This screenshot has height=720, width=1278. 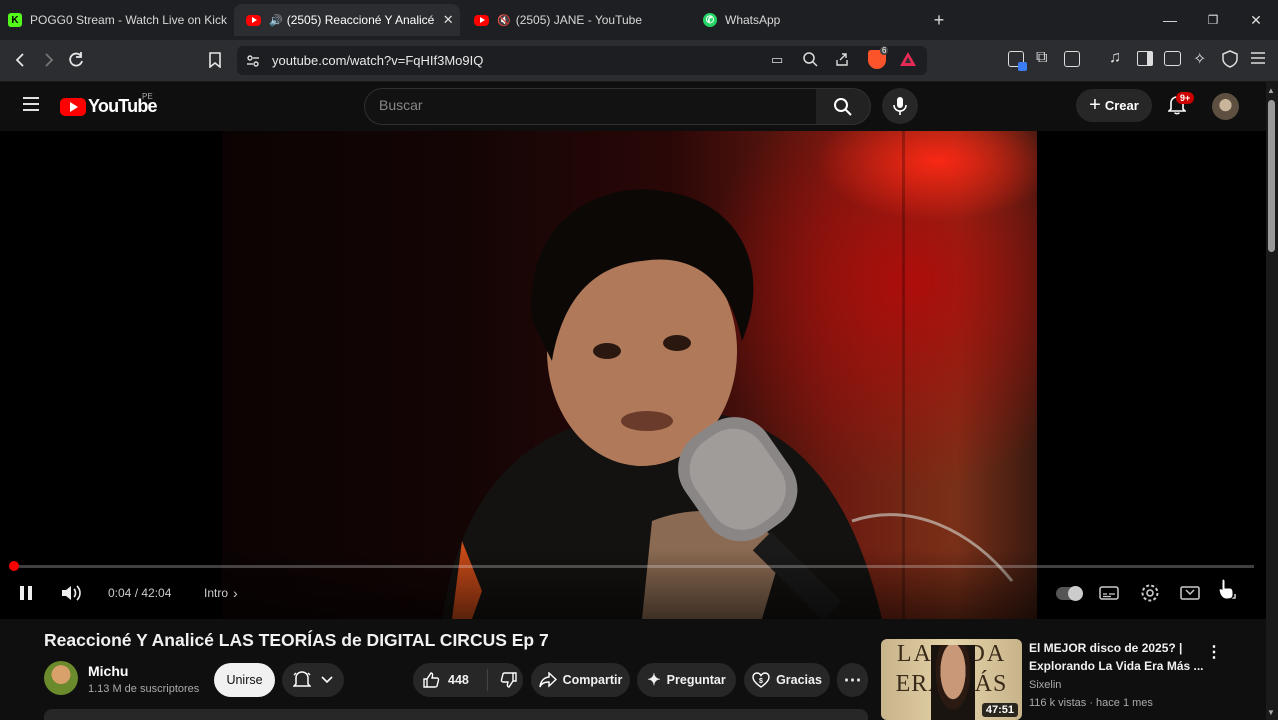 I want to click on channel-avatar, so click(x=61, y=678).